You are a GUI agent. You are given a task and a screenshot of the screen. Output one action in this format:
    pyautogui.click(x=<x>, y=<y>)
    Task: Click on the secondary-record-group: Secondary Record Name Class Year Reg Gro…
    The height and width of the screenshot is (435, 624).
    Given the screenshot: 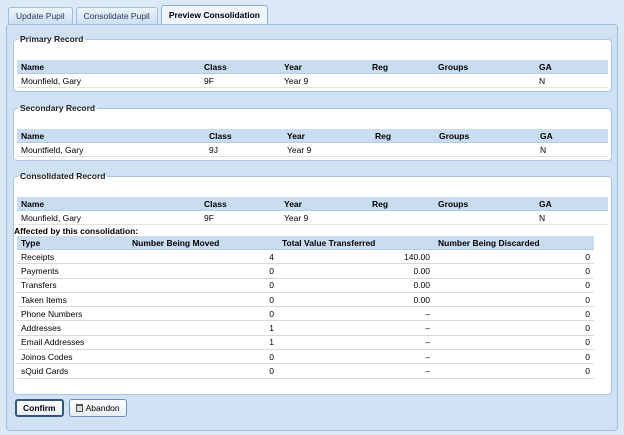 What is the action you would take?
    pyautogui.click(x=312, y=132)
    